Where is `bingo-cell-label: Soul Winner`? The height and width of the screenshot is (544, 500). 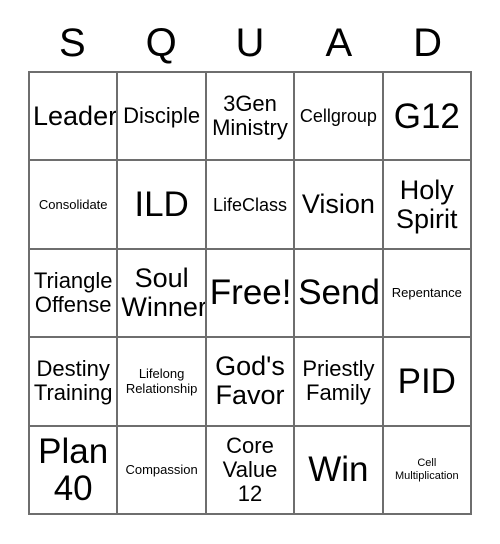 bingo-cell-label: Soul Winner is located at coordinates (164, 292).